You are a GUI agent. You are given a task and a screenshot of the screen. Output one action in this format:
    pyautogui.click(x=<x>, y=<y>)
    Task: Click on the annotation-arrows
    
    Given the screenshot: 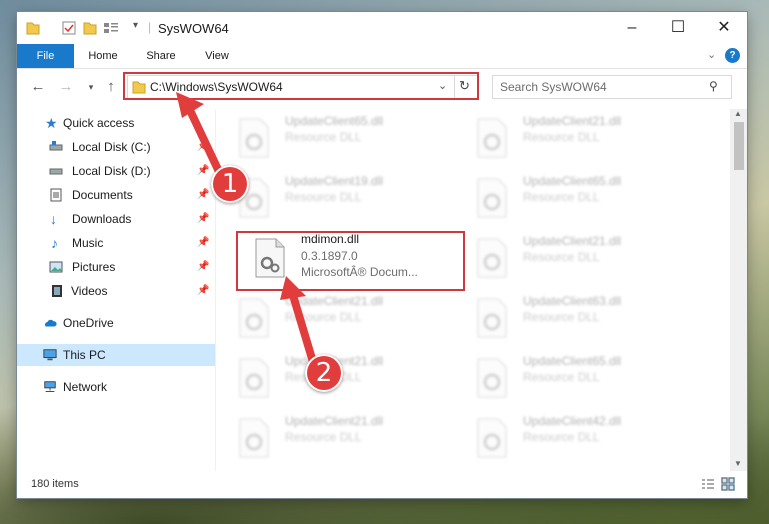 What is the action you would take?
    pyautogui.click(x=246, y=229)
    